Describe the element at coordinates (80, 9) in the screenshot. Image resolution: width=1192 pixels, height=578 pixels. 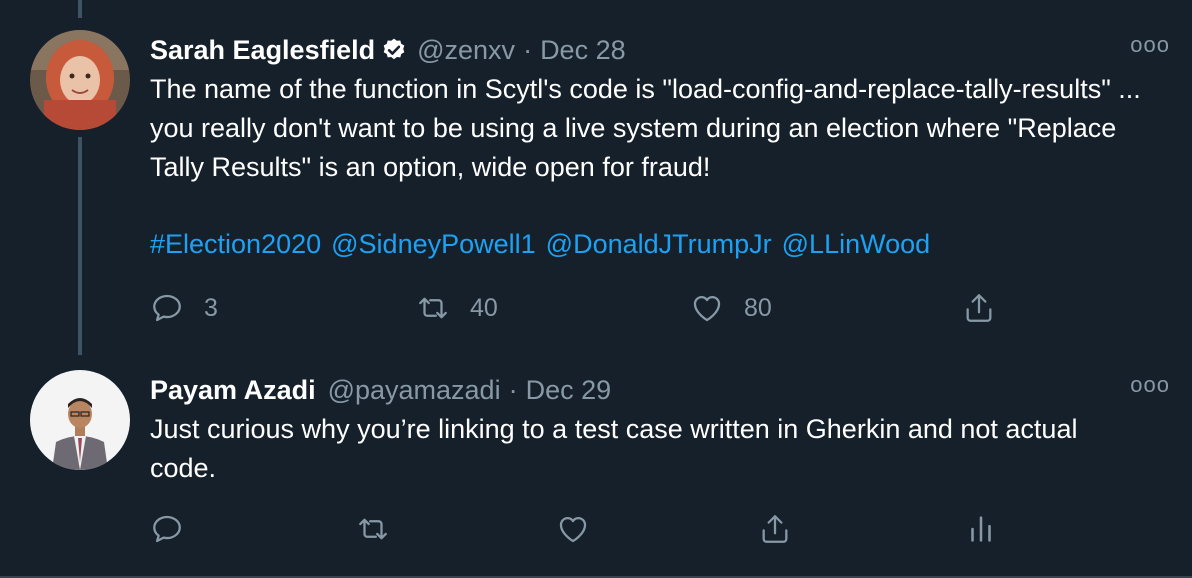
I see `thread-line-top` at that location.